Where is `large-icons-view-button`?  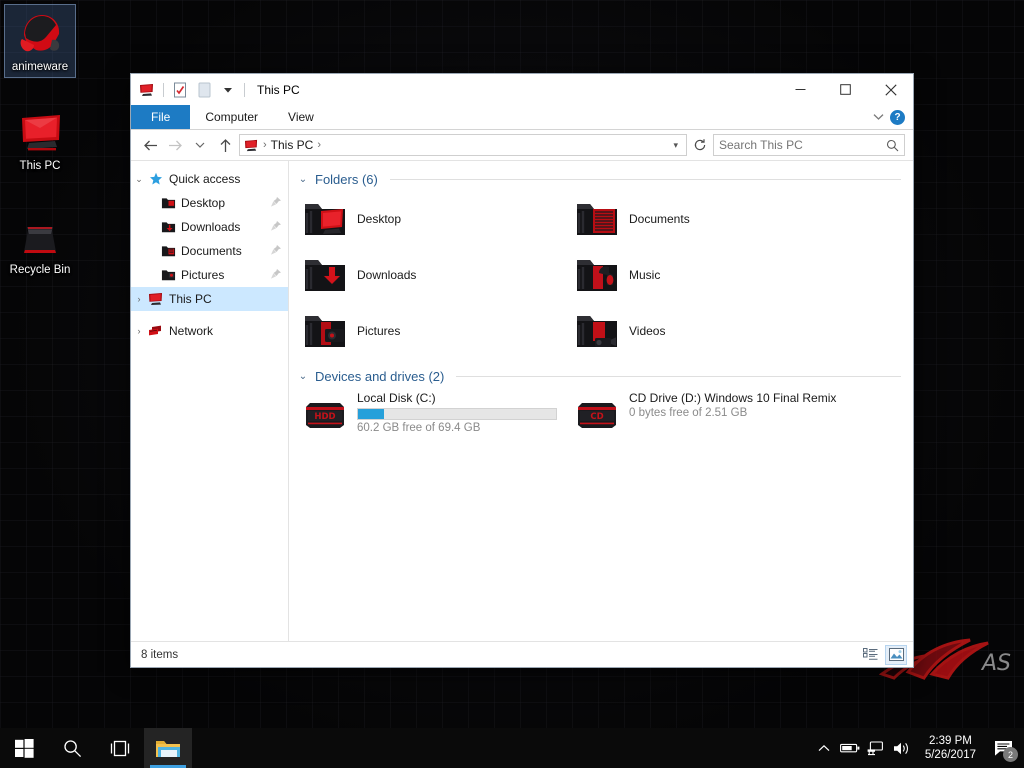 large-icons-view-button is located at coordinates (896, 654).